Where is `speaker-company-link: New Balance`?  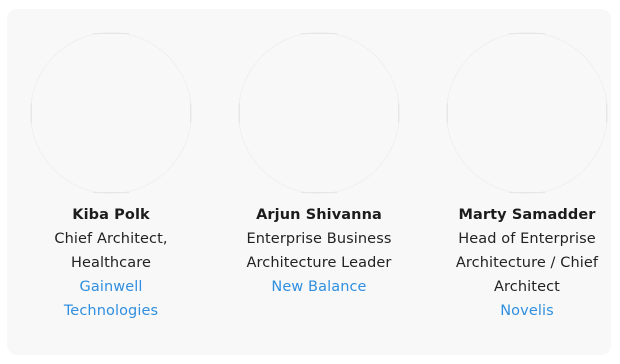 speaker-company-link: New Balance is located at coordinates (319, 287).